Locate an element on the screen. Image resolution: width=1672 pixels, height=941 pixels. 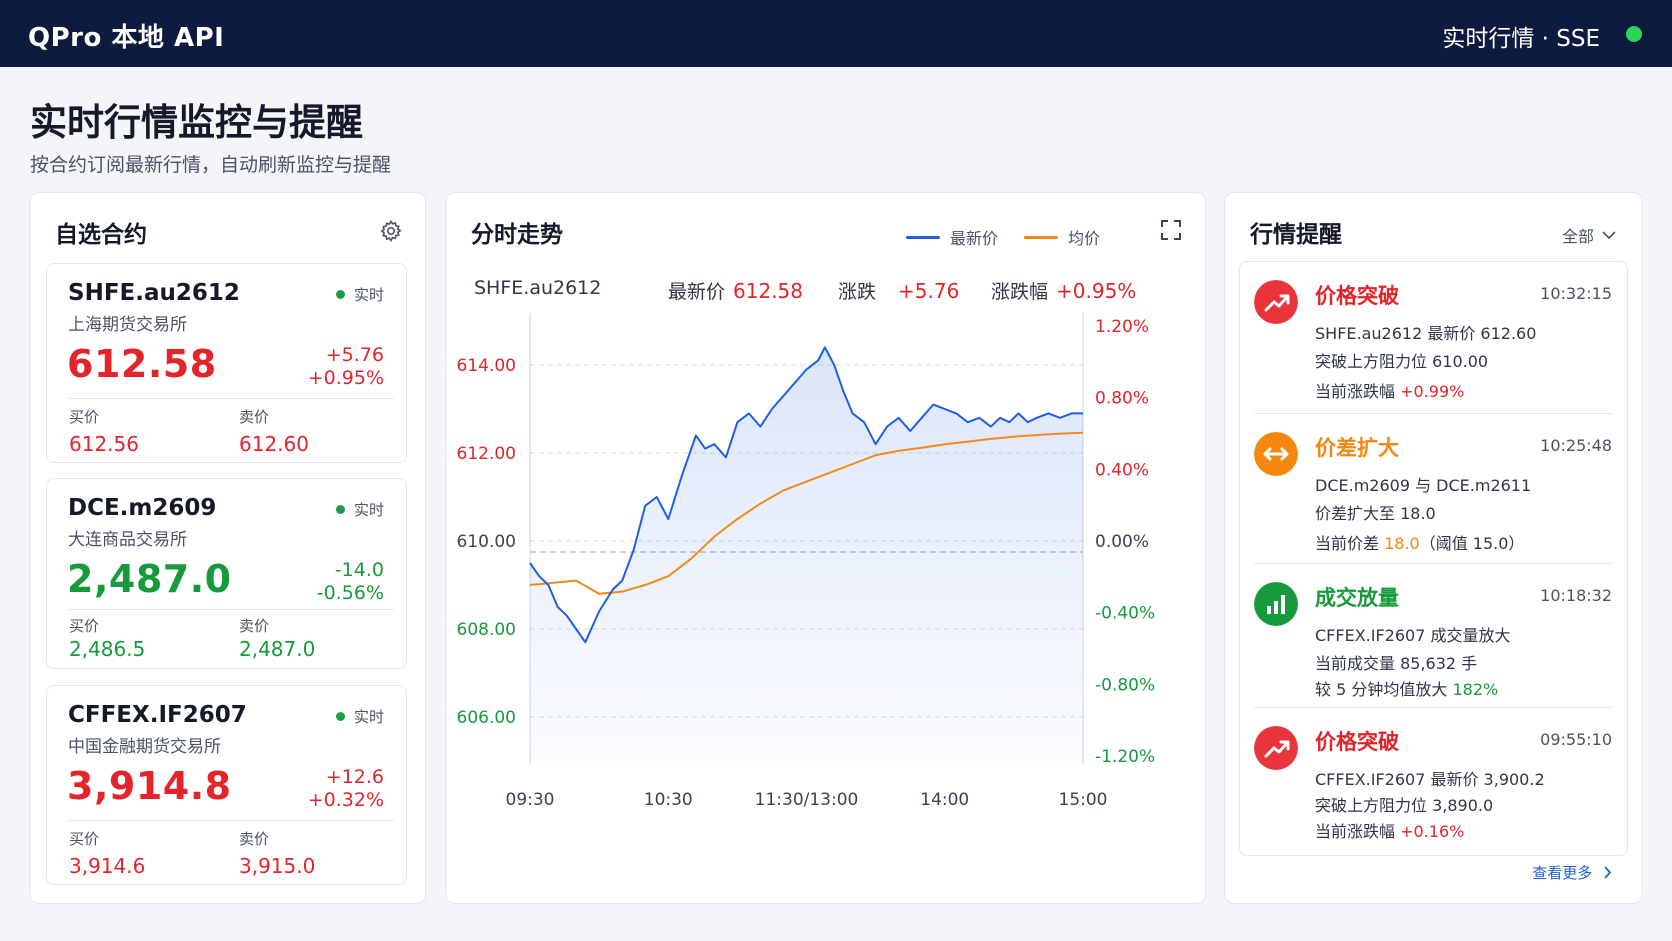
alert-metric: 当前价差 18.0（阈值 15.0） is located at coordinates (1419, 542).